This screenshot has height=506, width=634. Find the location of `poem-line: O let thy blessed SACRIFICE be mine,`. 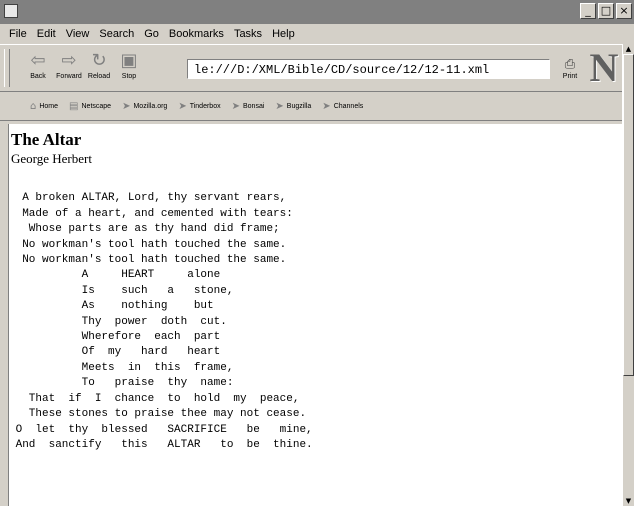

poem-line: O let thy blessed SACRIFICE be mine, is located at coordinates (161, 429).